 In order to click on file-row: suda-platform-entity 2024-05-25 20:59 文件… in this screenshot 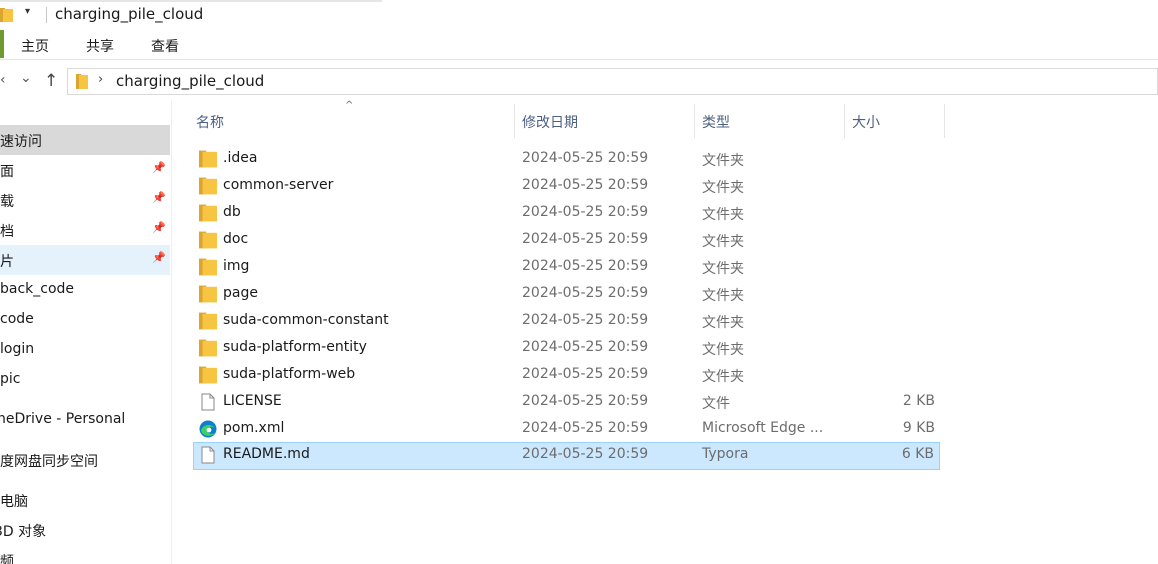, I will do `click(566, 348)`.